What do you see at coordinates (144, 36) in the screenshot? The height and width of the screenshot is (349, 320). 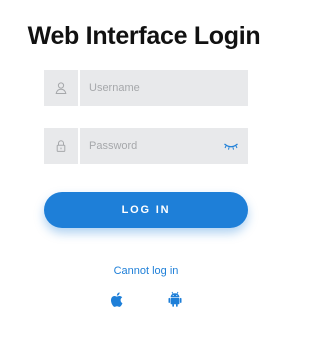 I see `page-title: Web Interface Login` at bounding box center [144, 36].